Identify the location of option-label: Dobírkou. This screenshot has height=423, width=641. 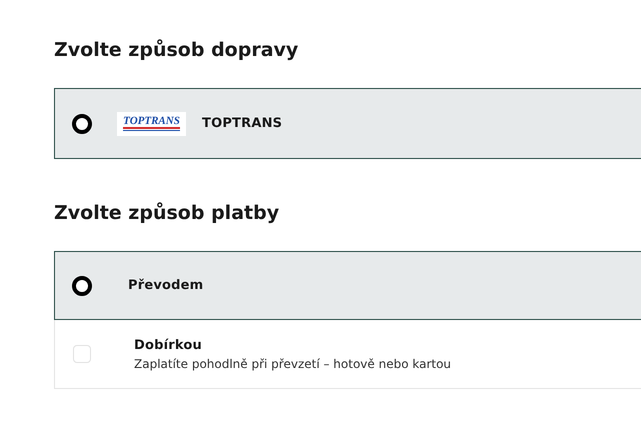
(168, 345).